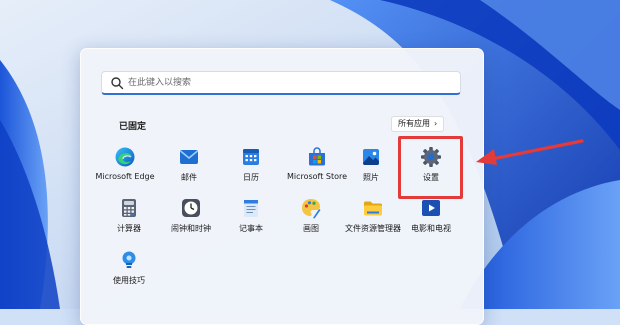 The width and height of the screenshot is (620, 325). I want to click on app-label: 照片, so click(371, 177).